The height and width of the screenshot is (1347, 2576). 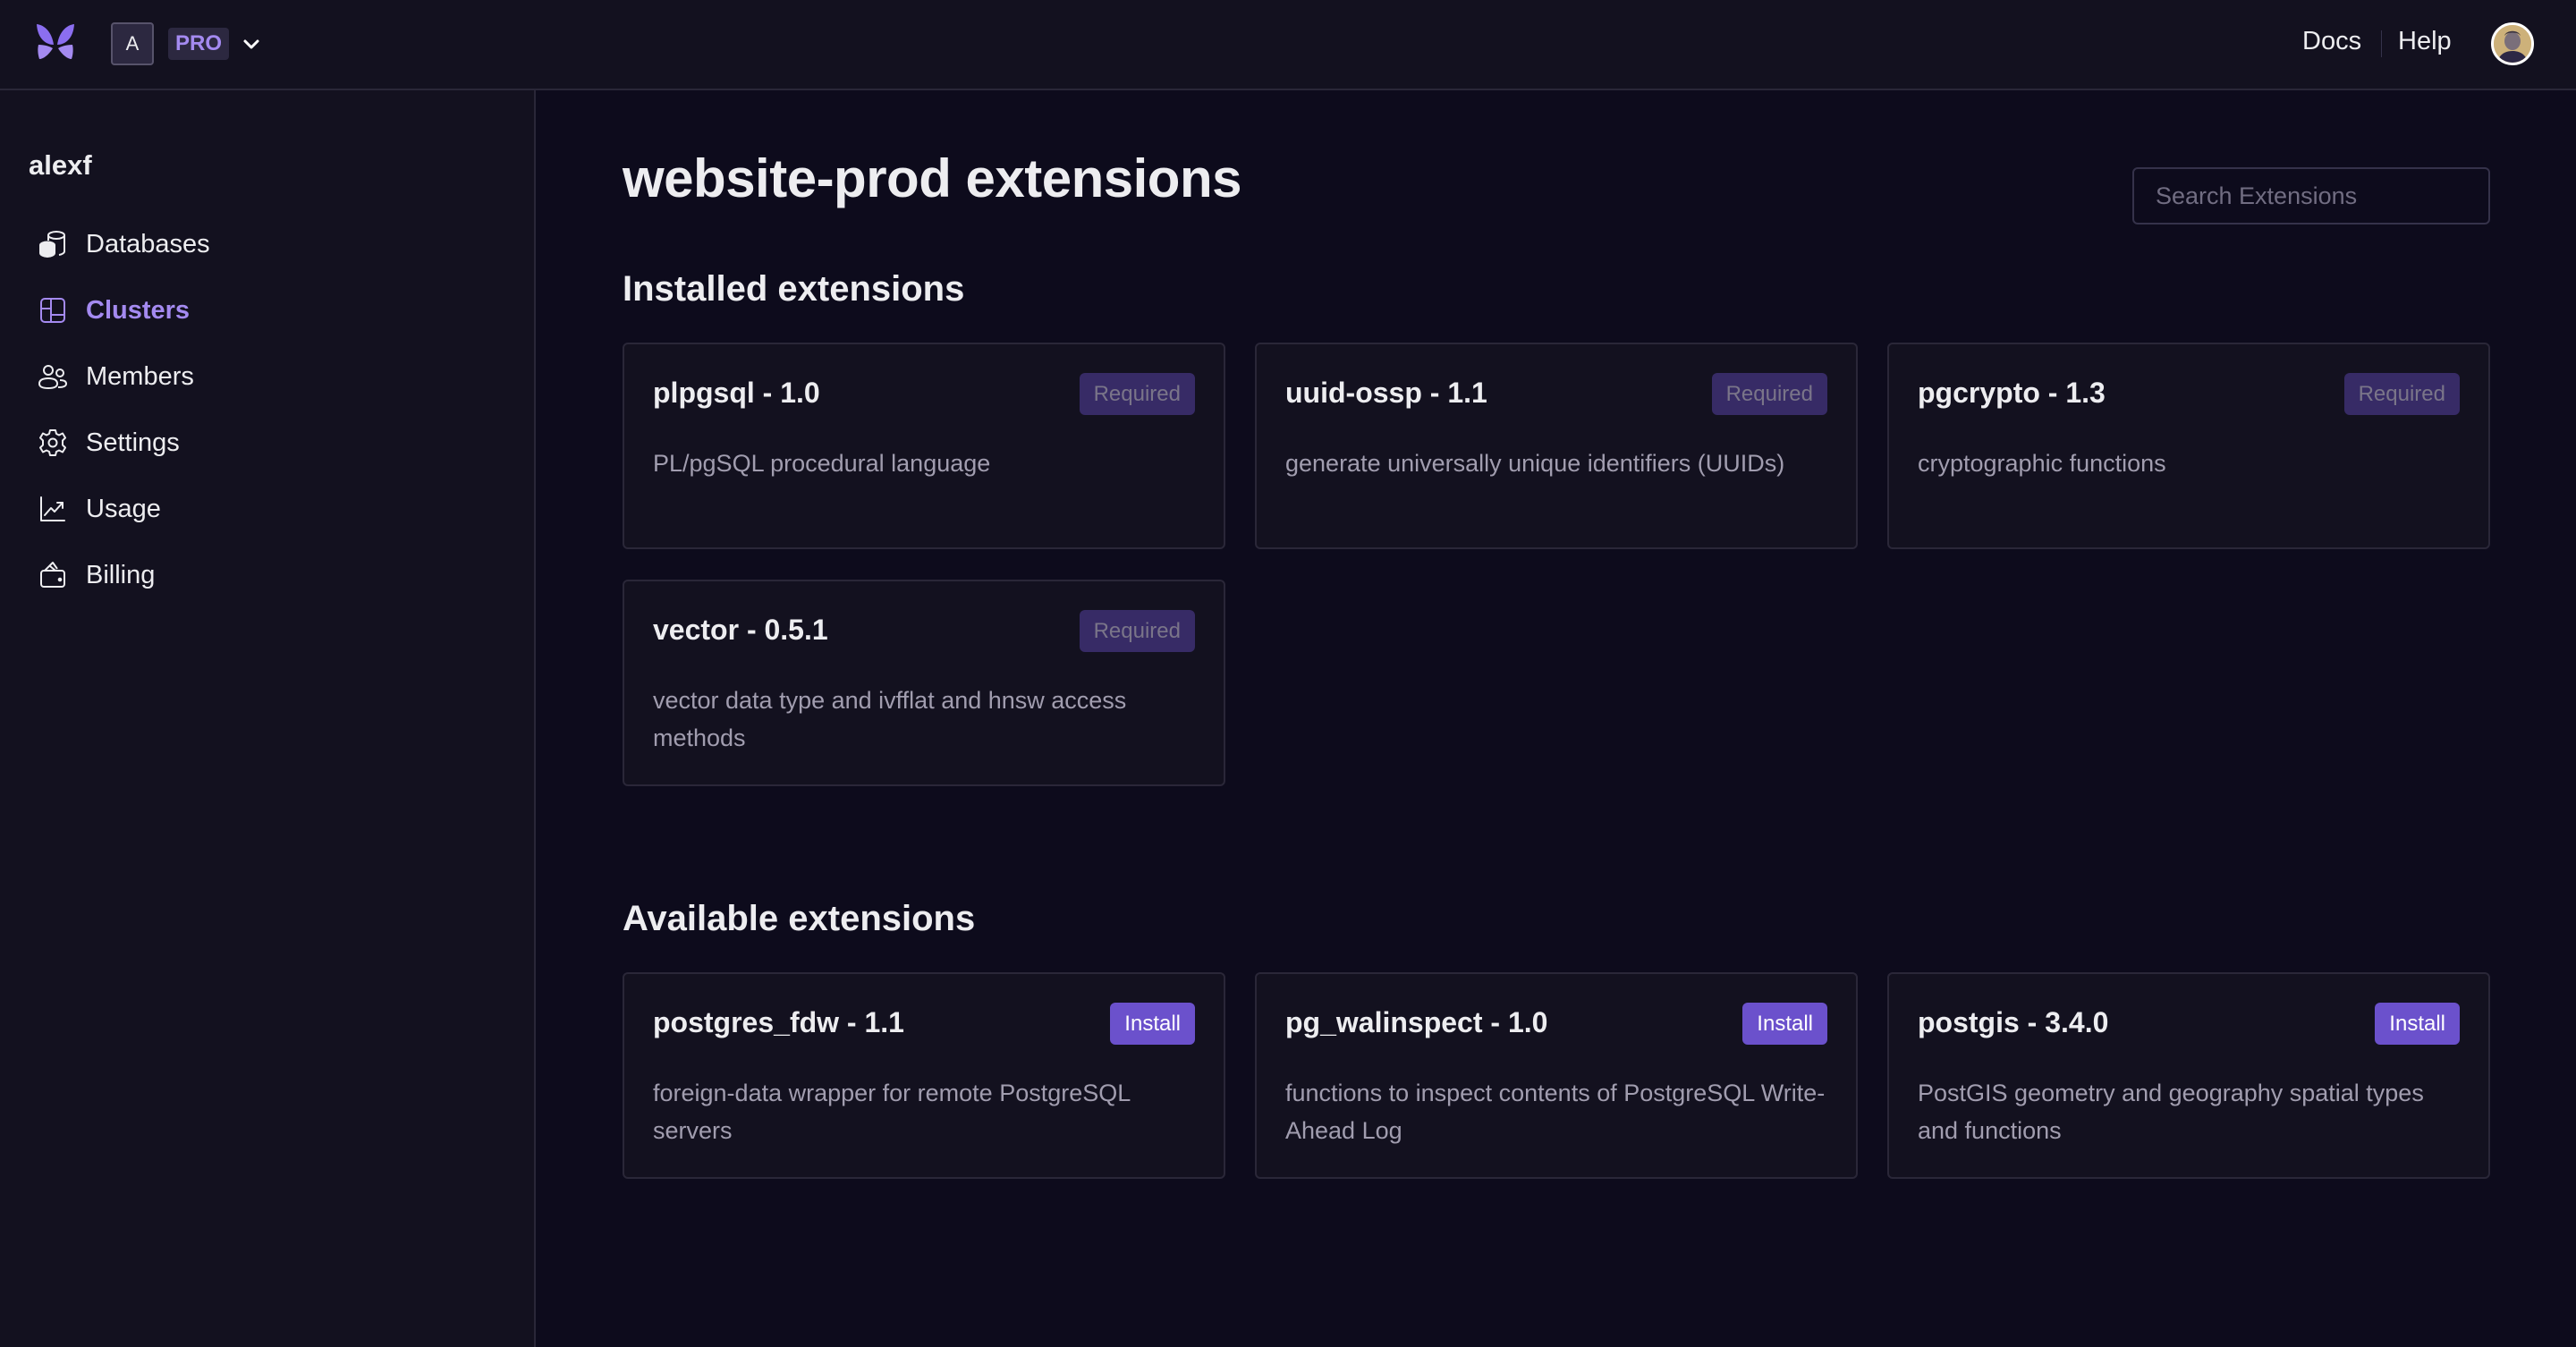 I want to click on sidebar-item-settings: Settings, so click(x=109, y=442).